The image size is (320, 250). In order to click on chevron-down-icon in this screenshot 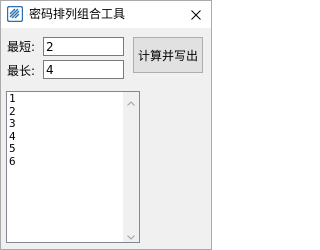, I will do `click(131, 234)`.